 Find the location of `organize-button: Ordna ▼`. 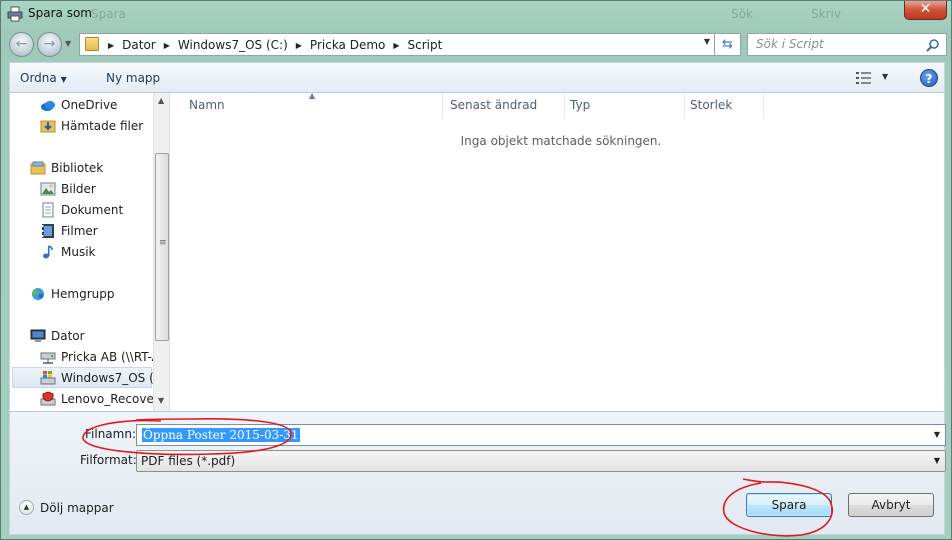

organize-button: Ordna ▼ is located at coordinates (43, 78).